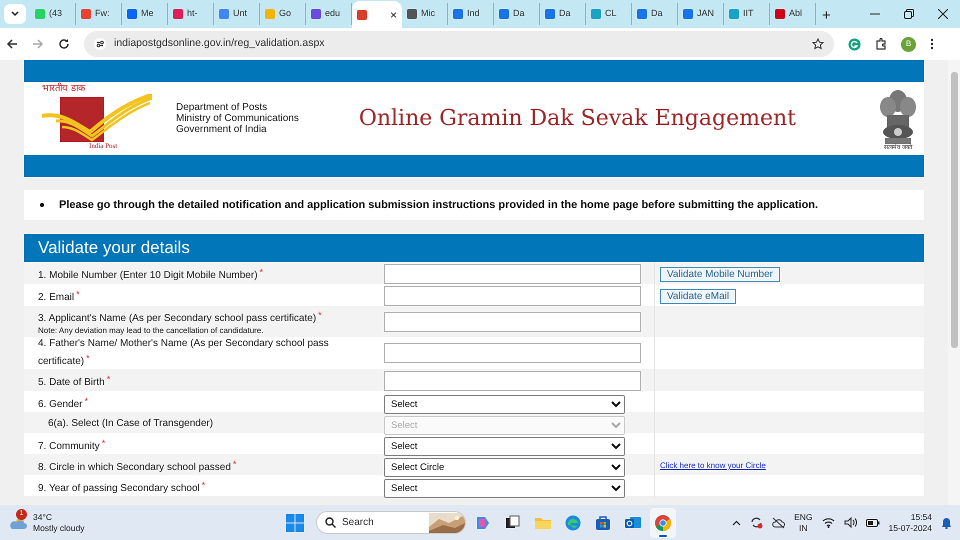  Describe the element at coordinates (237, 14) in the screenshot. I see `browser-tab: Unt` at that location.